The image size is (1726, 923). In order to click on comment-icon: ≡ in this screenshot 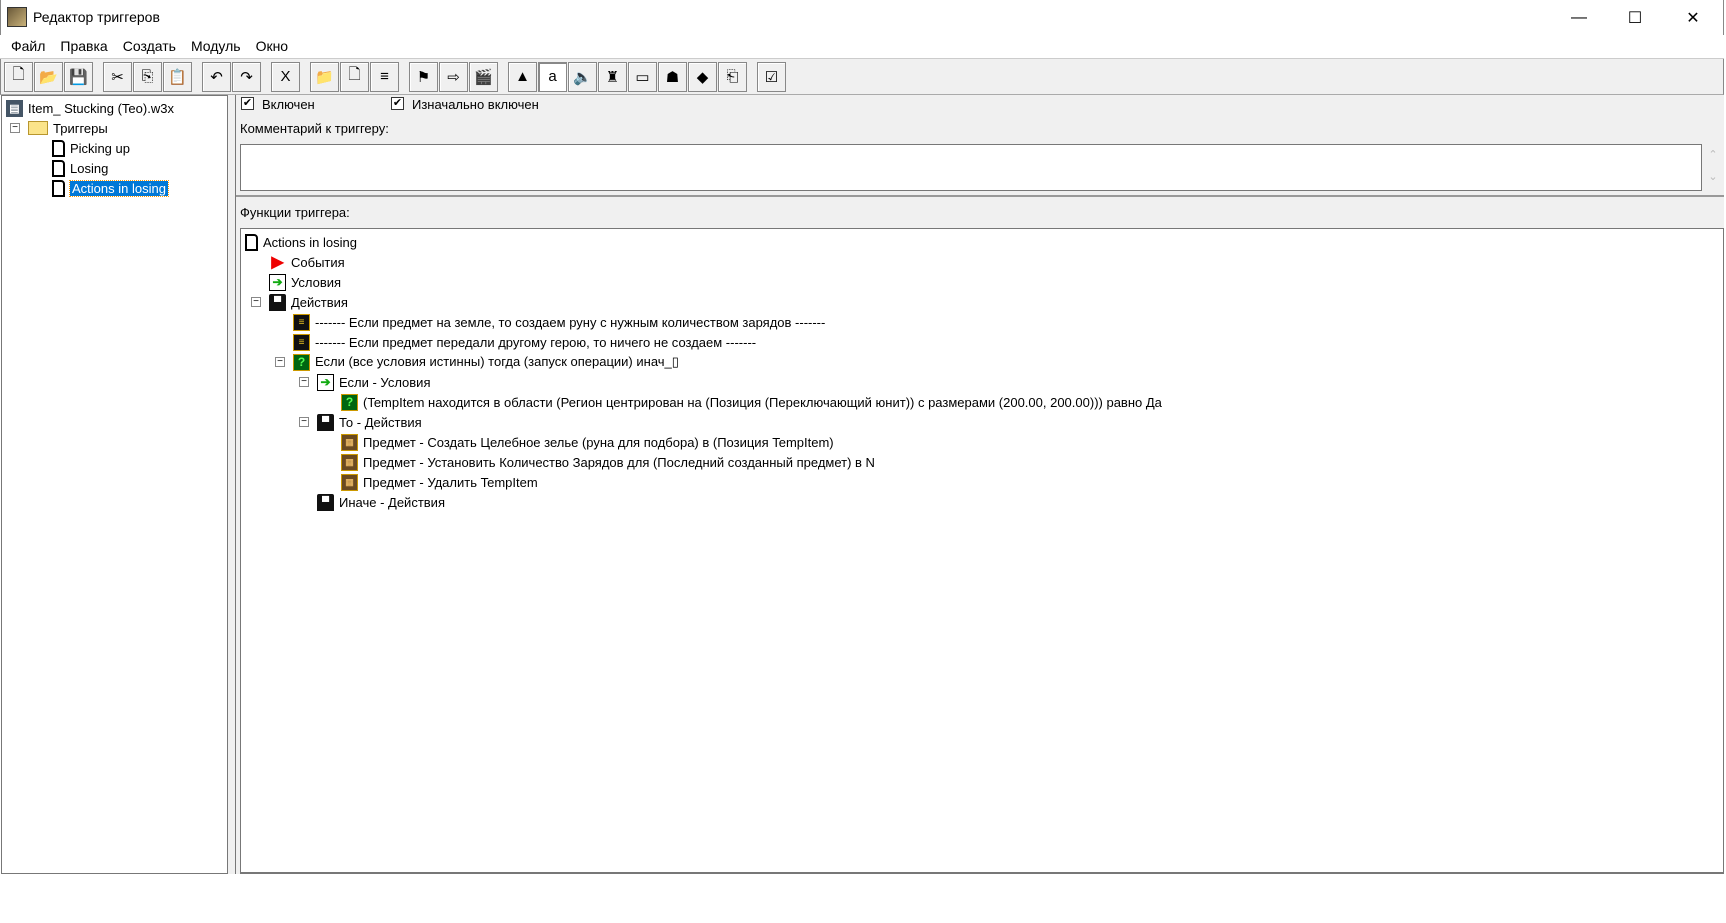, I will do `click(301, 322)`.